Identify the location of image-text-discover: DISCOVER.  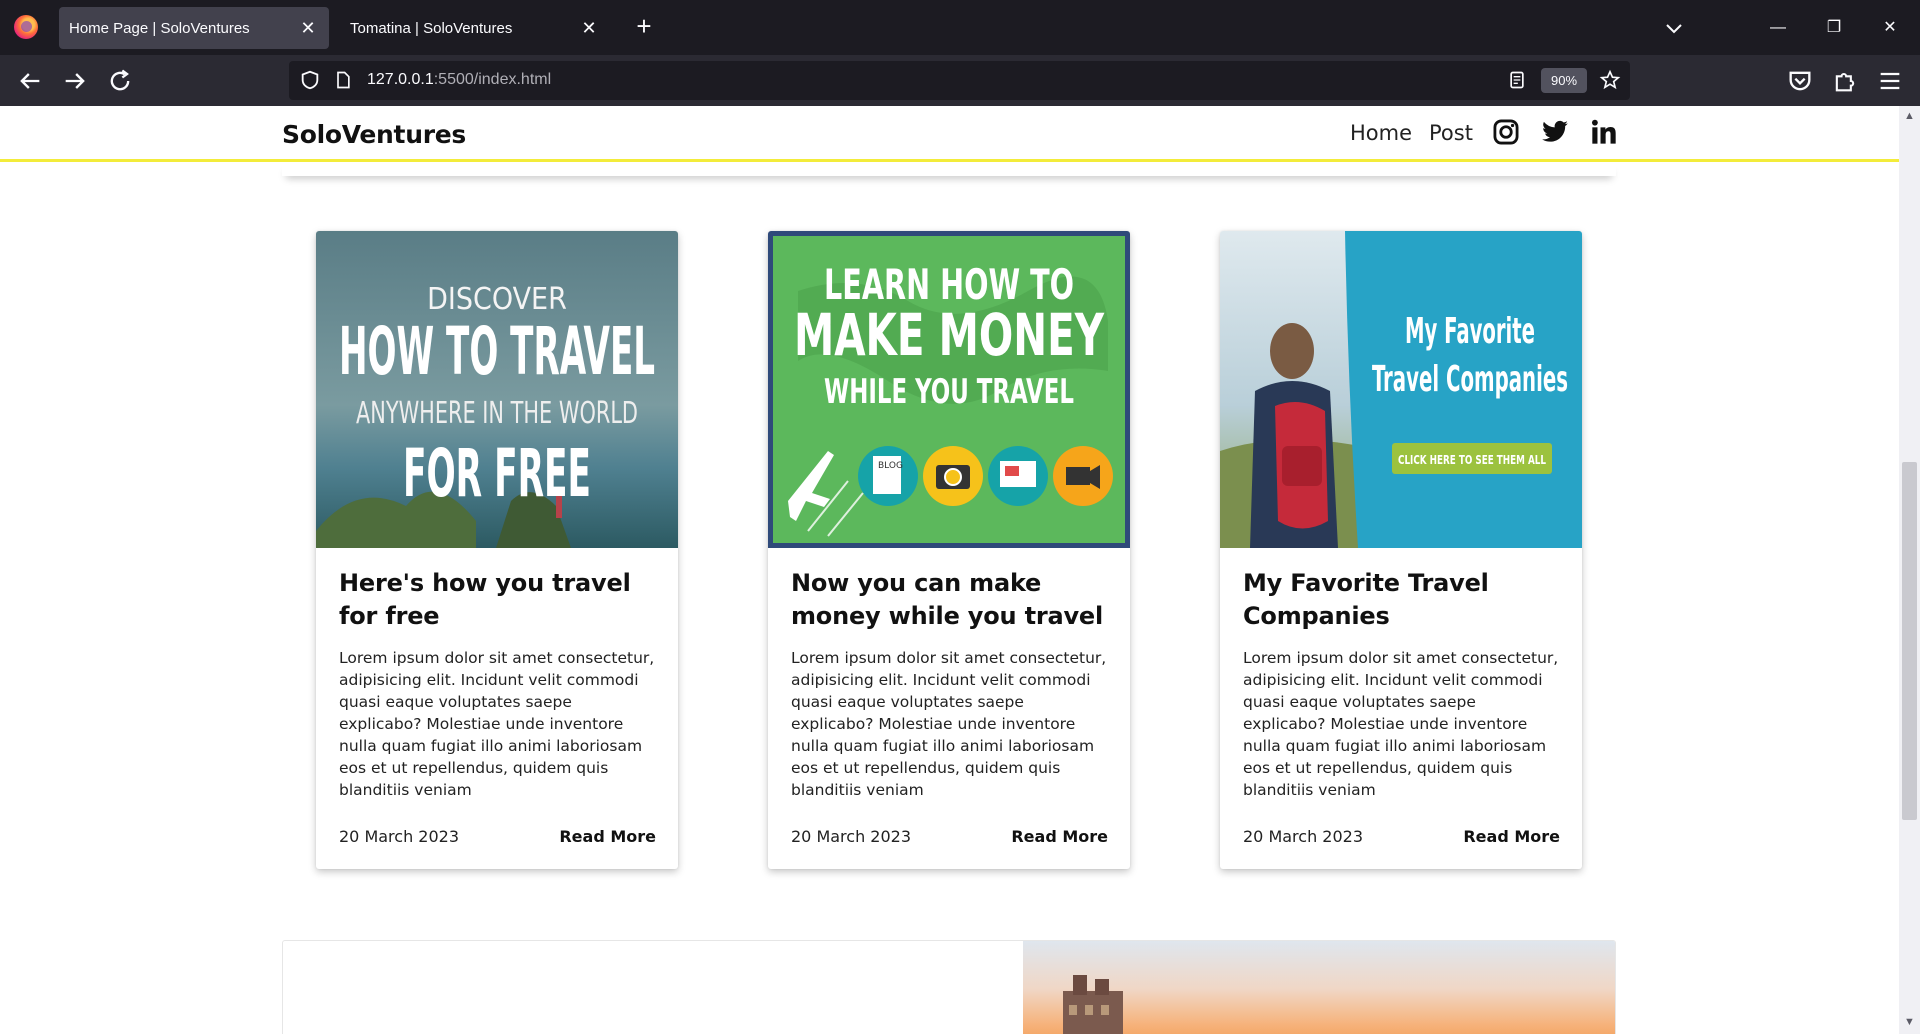
(497, 299).